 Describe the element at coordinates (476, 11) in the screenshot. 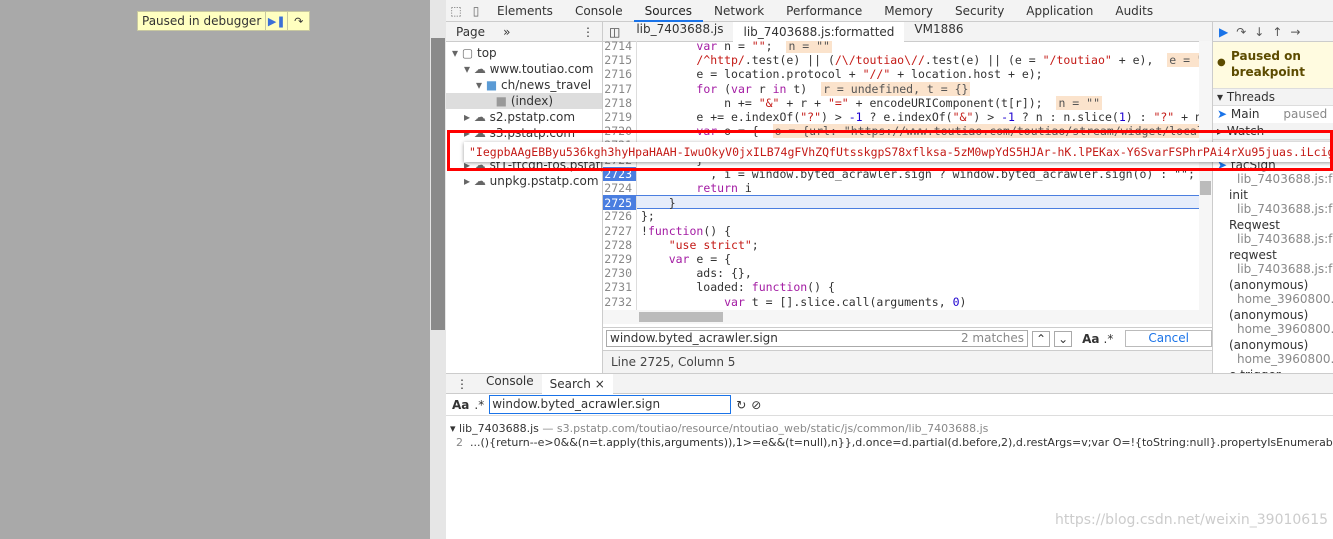

I see `device-toolbar-icon: ▯` at that location.